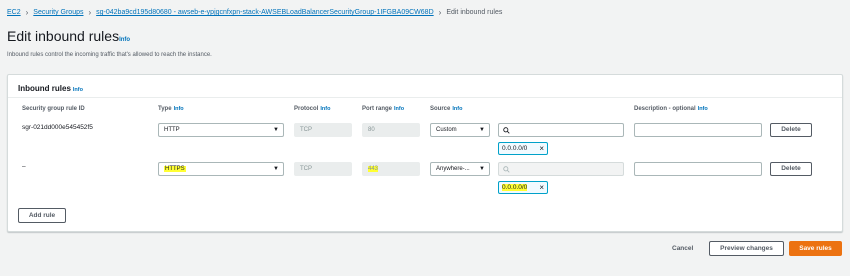 The width and height of the screenshot is (850, 276). Describe the element at coordinates (373, 169) in the screenshot. I see `port-range-value: 443` at that location.